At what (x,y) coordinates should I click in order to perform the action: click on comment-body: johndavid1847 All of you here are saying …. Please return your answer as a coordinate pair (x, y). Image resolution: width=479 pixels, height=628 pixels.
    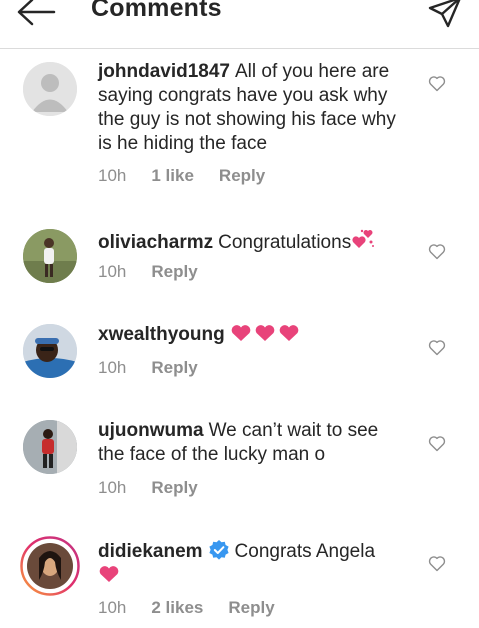
    Looking at the image, I should click on (253, 108).